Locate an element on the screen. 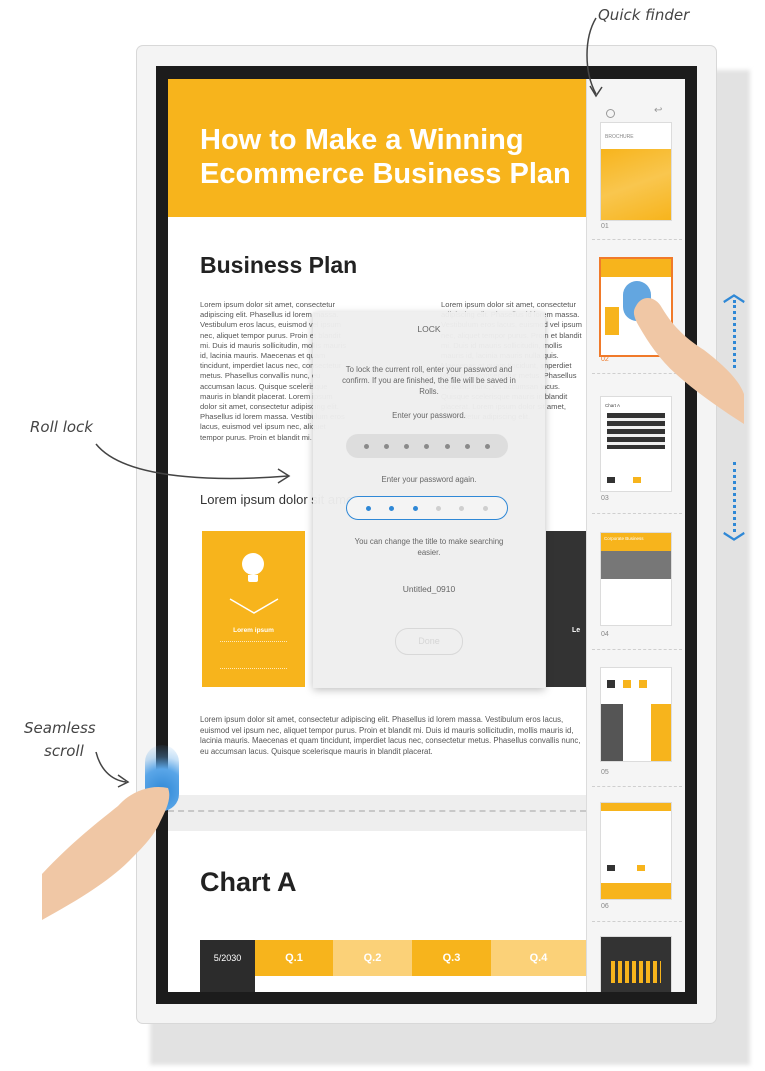  password-confirm-label: Enter your password again. is located at coordinates (429, 479).